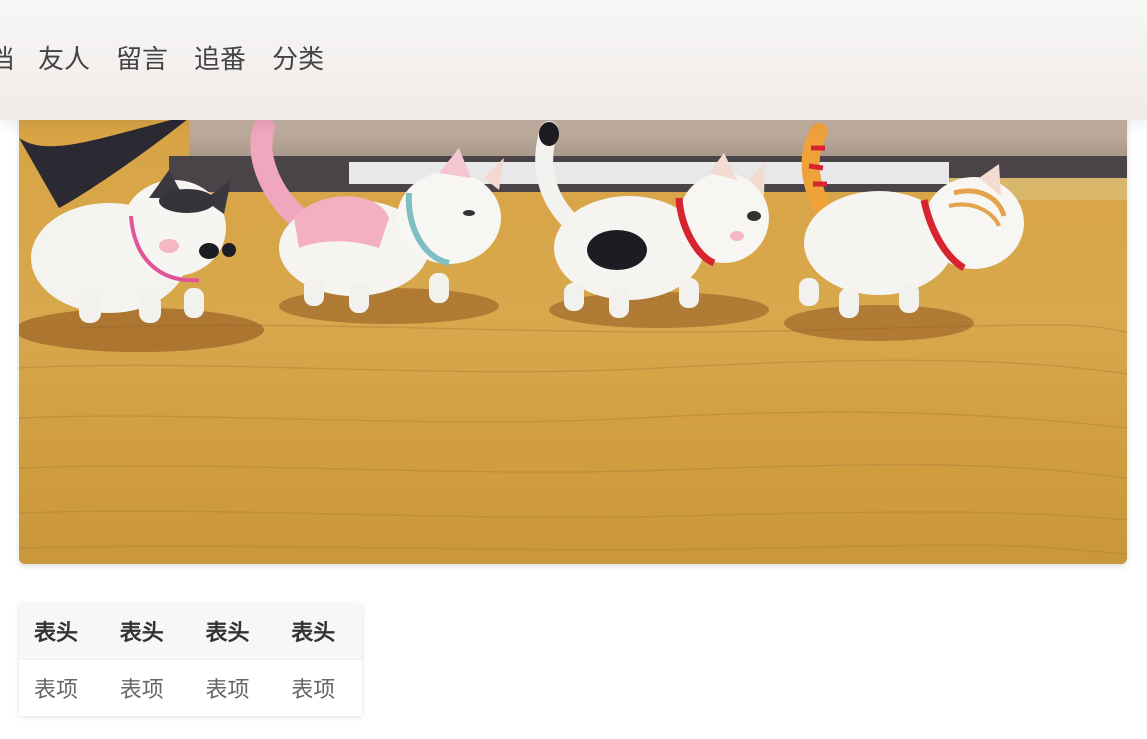 The width and height of the screenshot is (1147, 739). I want to click on nav-item-archive: 档, so click(7, 60).